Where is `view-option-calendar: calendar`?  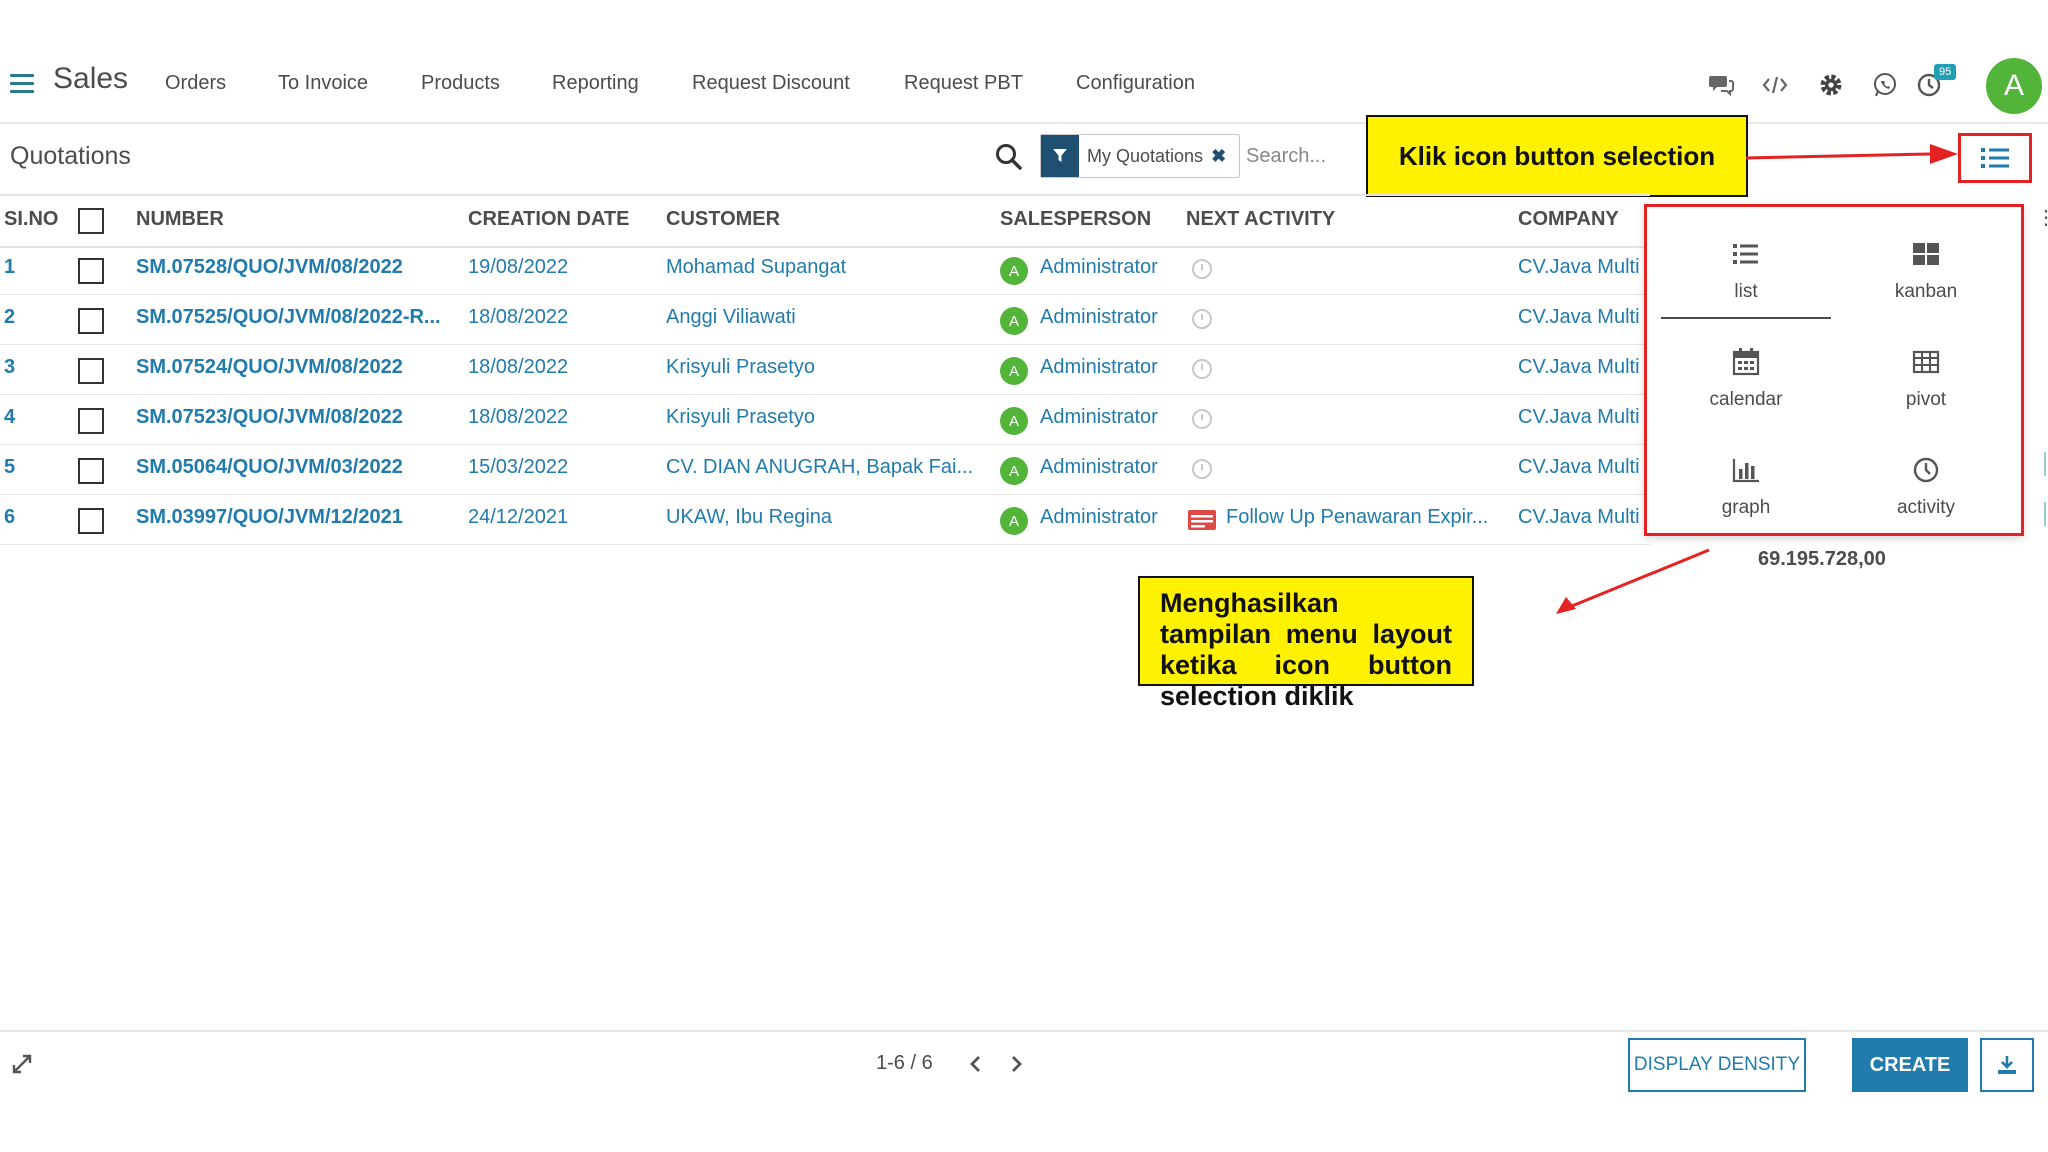 view-option-calendar: calendar is located at coordinates (1746, 375).